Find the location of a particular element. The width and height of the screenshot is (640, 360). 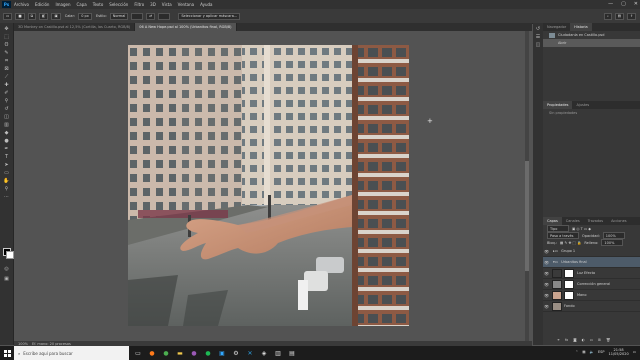

workspace-icon: ▤ is located at coordinates (619, 16).